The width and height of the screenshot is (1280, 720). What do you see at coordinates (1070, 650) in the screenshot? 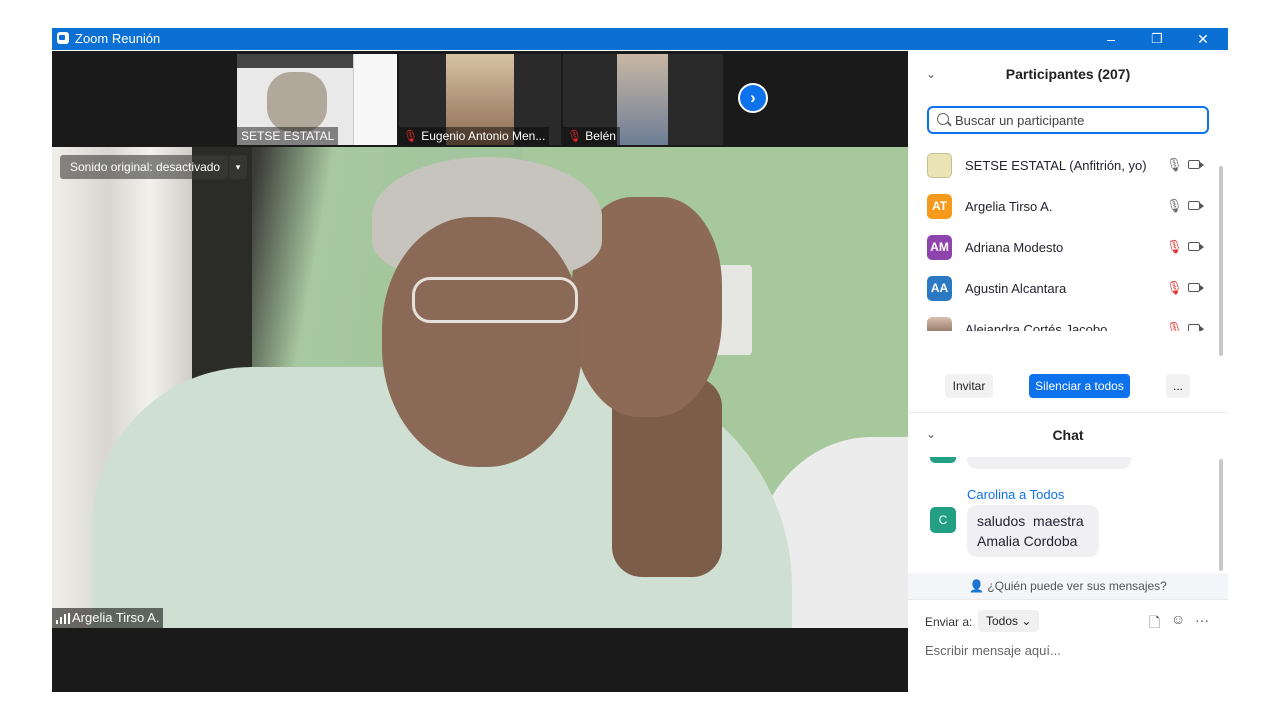
I see `chat-message-input` at bounding box center [1070, 650].